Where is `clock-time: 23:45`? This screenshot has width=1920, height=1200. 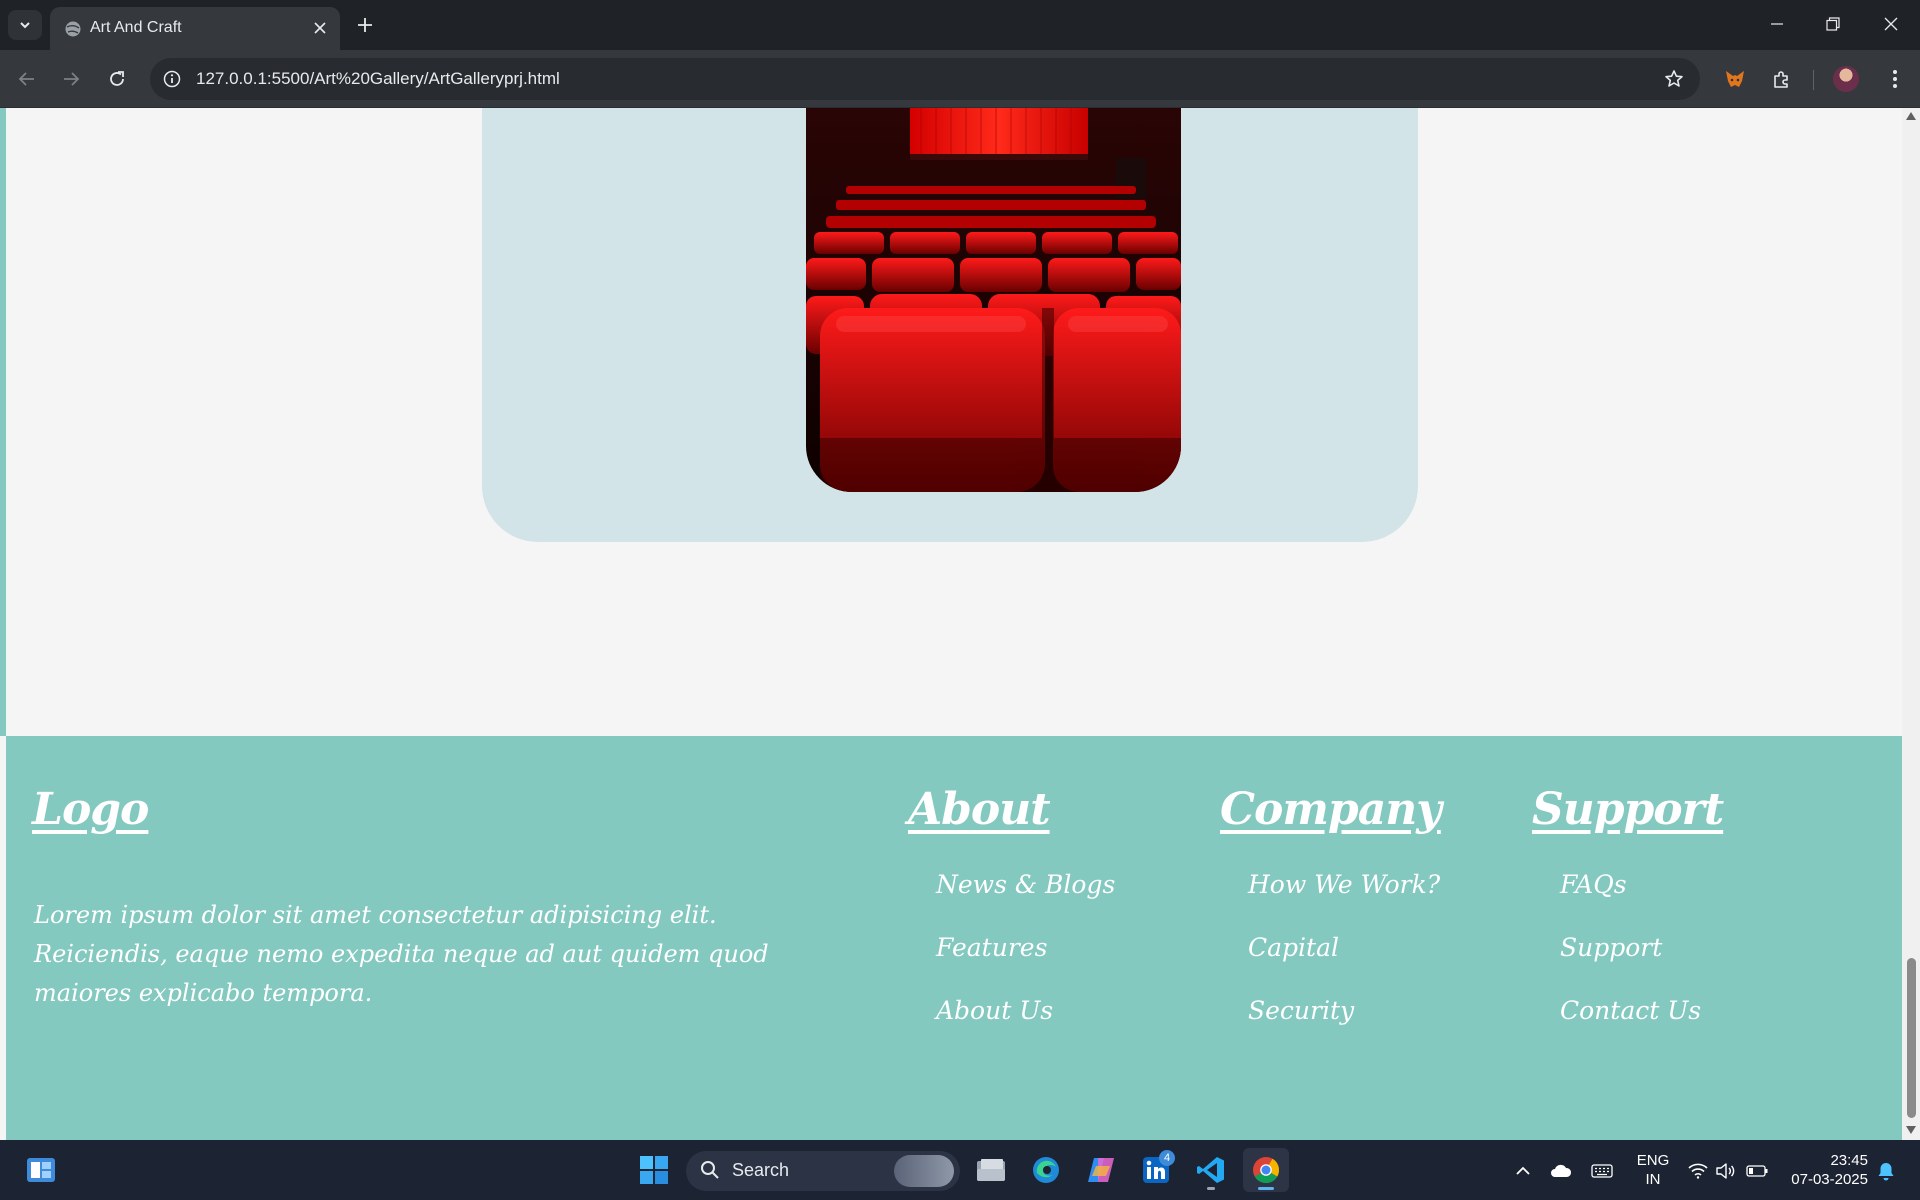 clock-time: 23:45 is located at coordinates (1849, 1160).